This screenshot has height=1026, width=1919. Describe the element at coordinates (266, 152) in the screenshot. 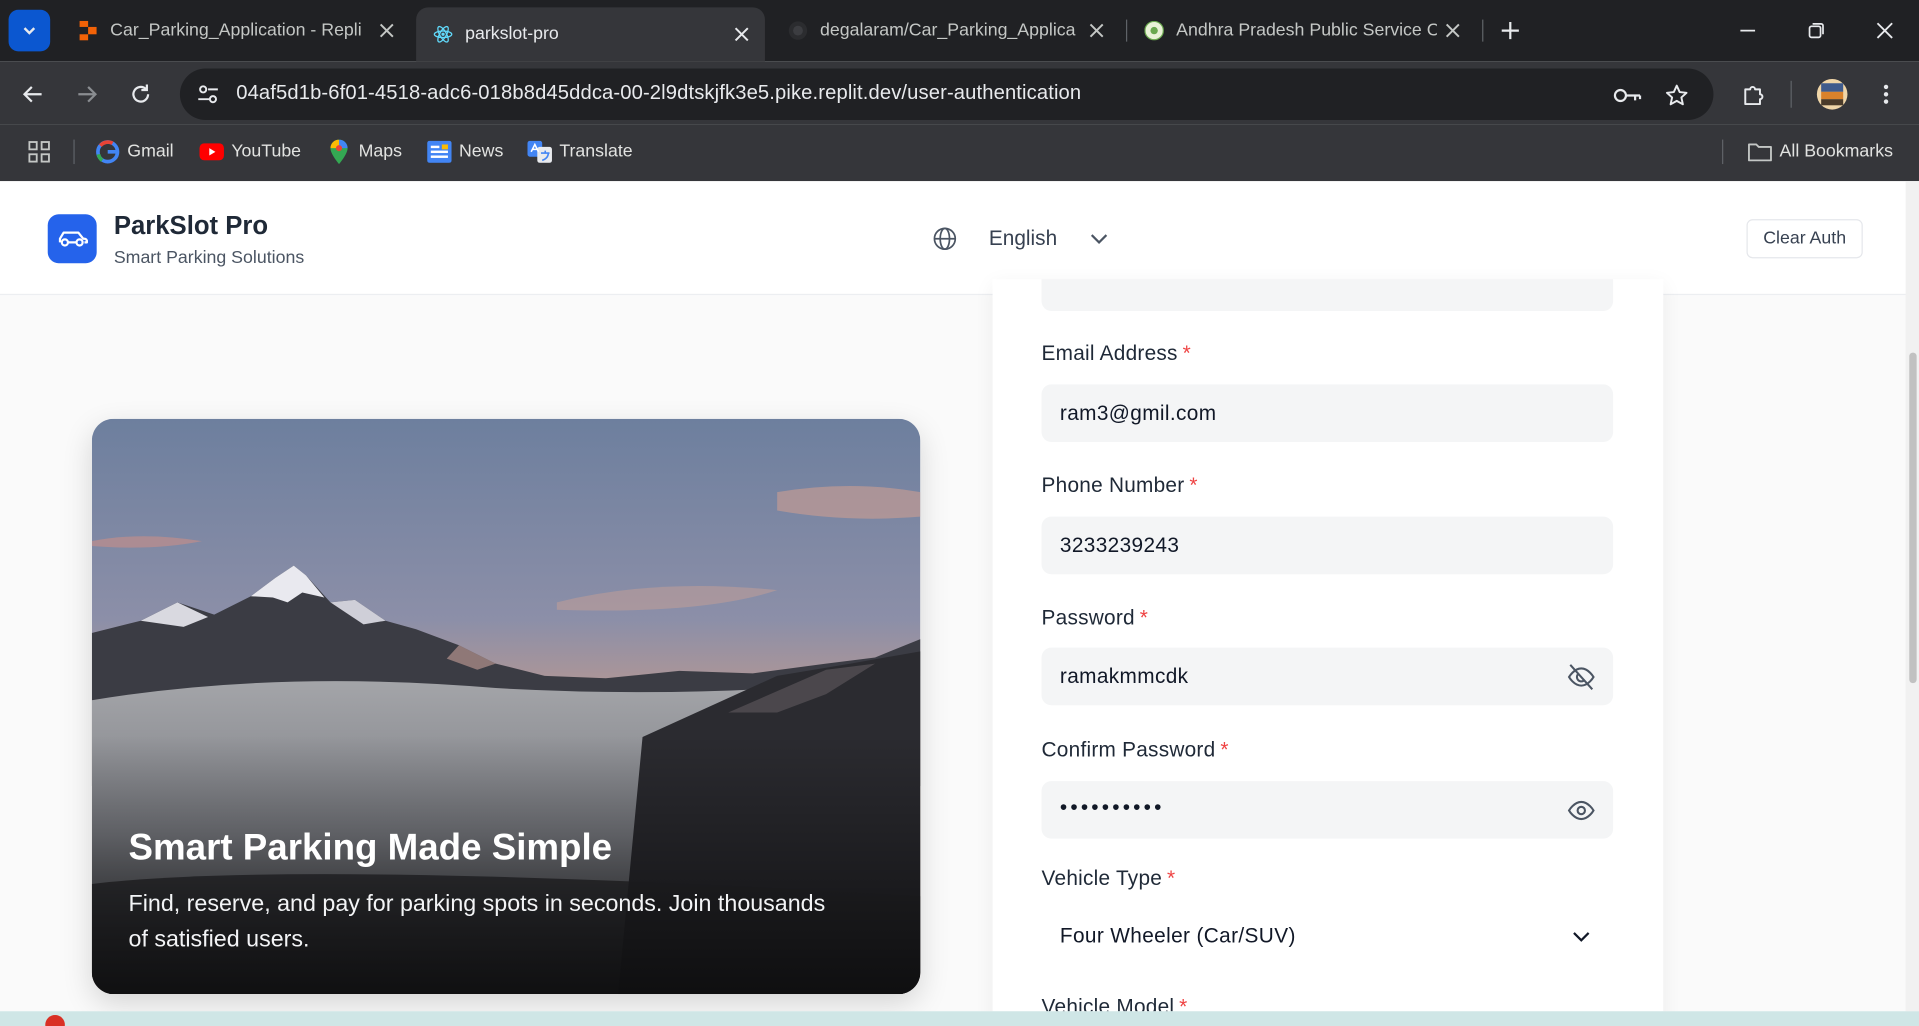

I see `bookmark-label: YouTube` at that location.